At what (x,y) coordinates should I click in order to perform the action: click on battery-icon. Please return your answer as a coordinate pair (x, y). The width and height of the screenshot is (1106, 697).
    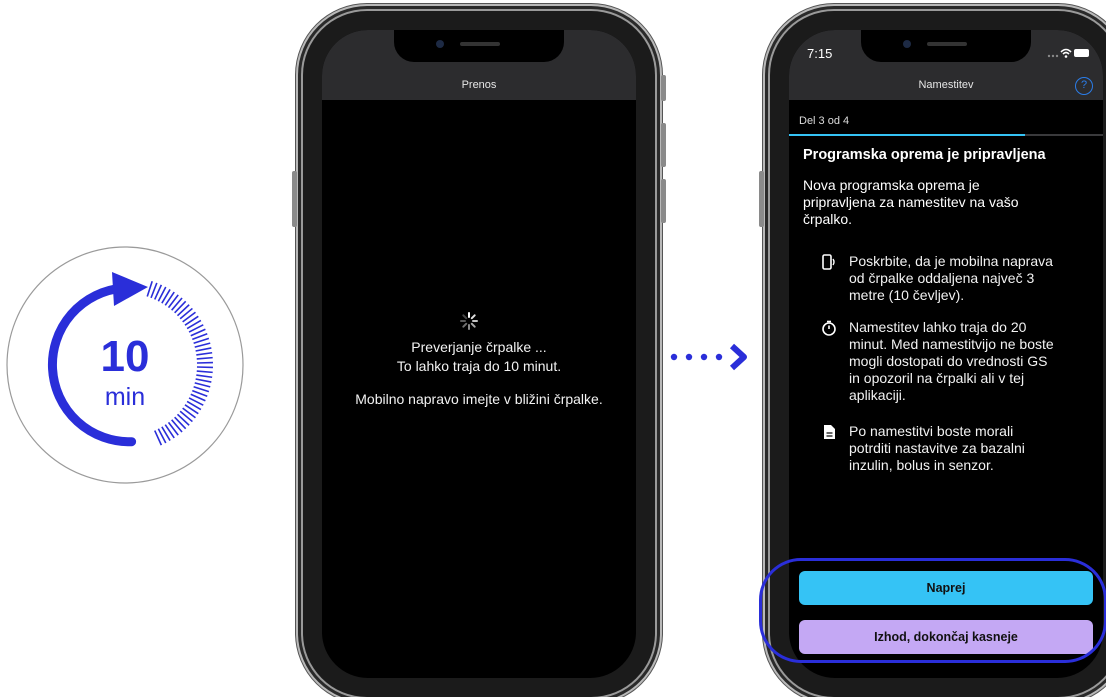
    Looking at the image, I should click on (1081, 53).